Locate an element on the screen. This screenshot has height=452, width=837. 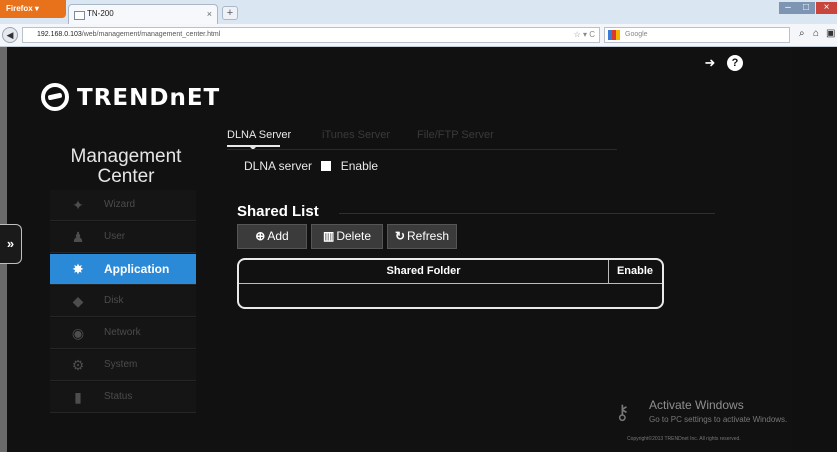
search-bar: Google is located at coordinates (697, 35).